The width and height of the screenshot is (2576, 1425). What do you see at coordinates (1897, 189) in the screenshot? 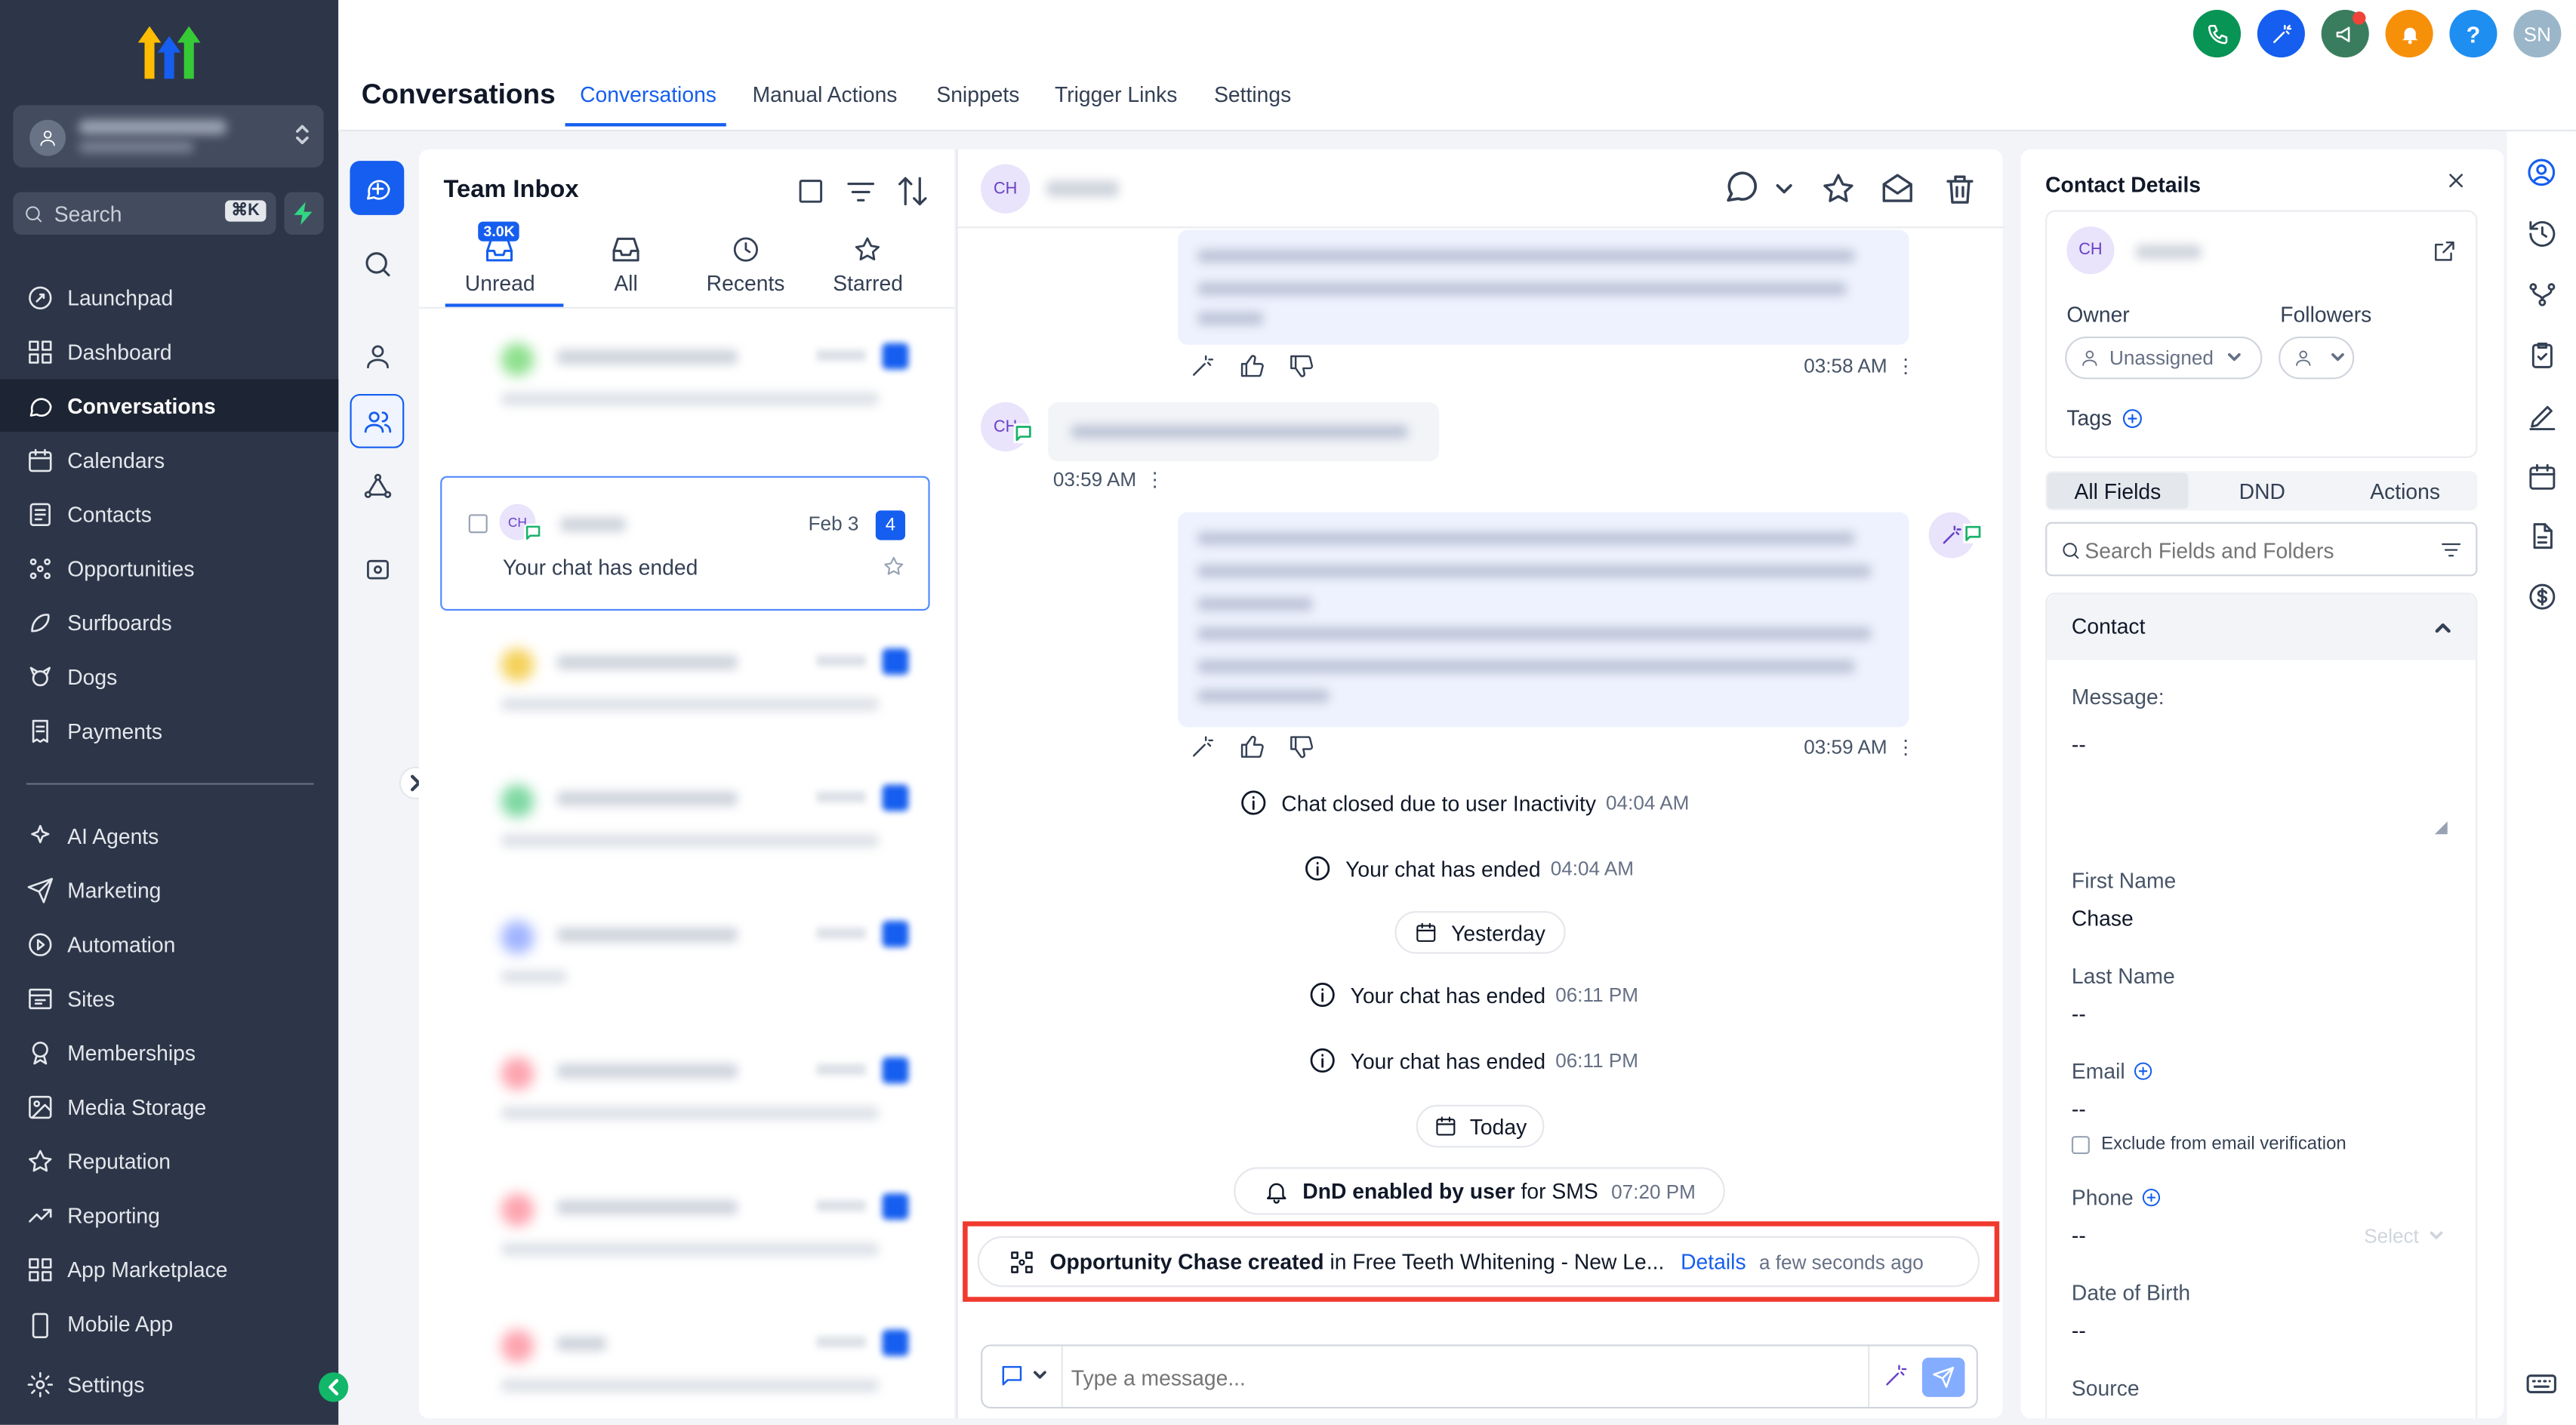
I see `mark-read-button` at bounding box center [1897, 189].